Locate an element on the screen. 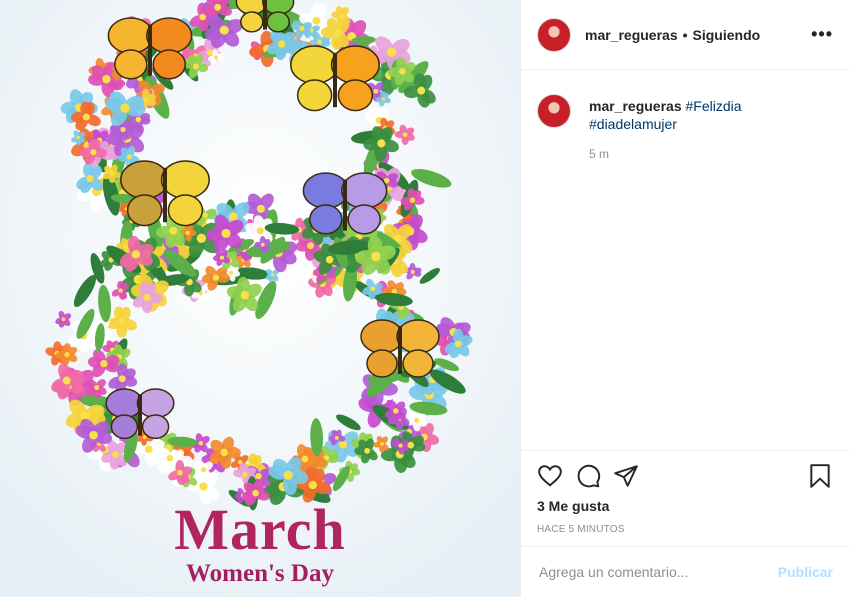  heart-icon is located at coordinates (550, 476).